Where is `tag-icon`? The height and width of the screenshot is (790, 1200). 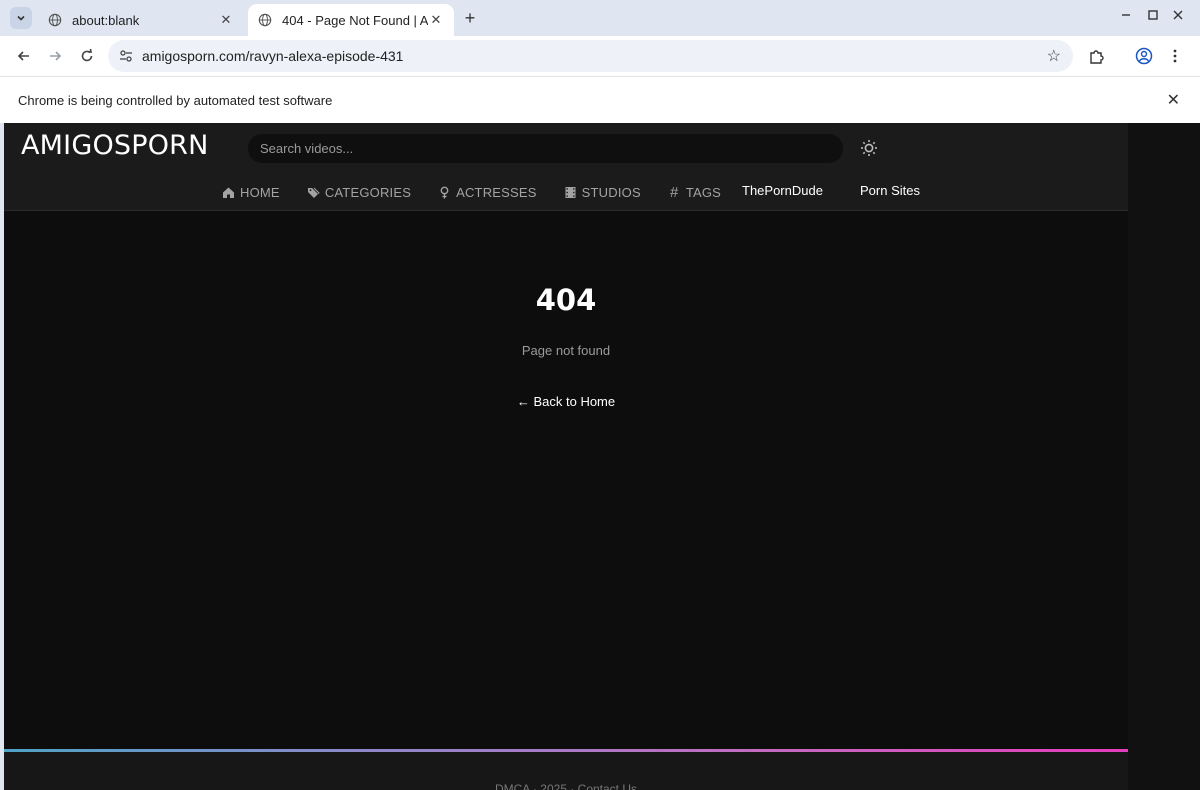 tag-icon is located at coordinates (313, 192).